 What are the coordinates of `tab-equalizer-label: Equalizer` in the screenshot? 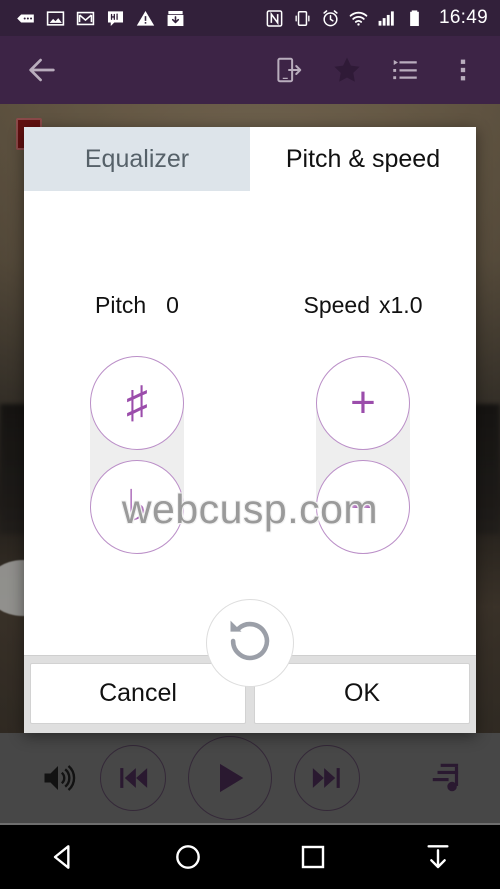 It's located at (137, 158).